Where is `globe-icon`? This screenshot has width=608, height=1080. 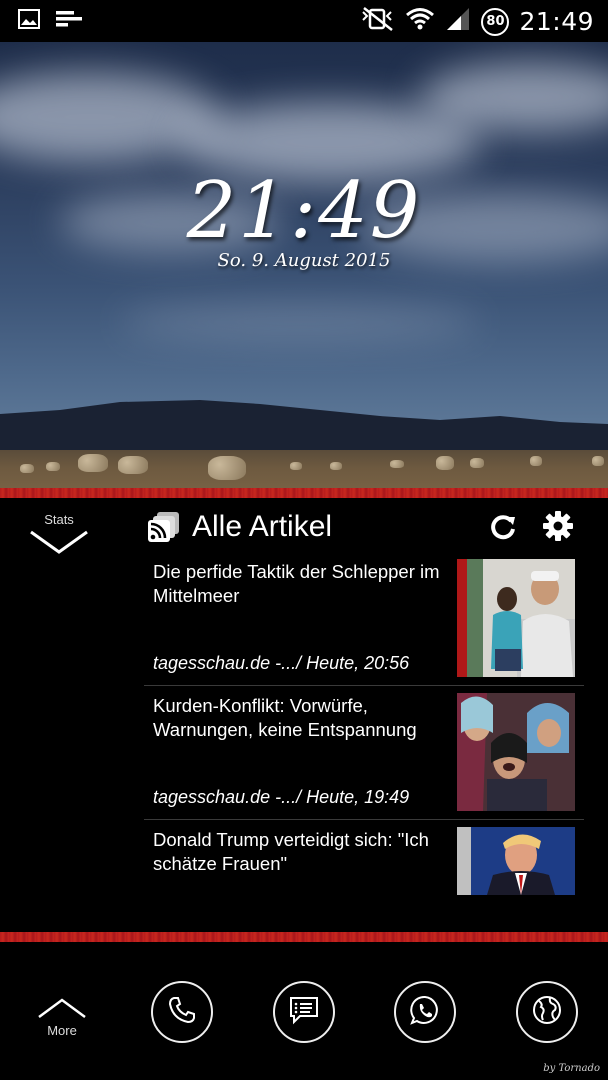
globe-icon is located at coordinates (547, 1012).